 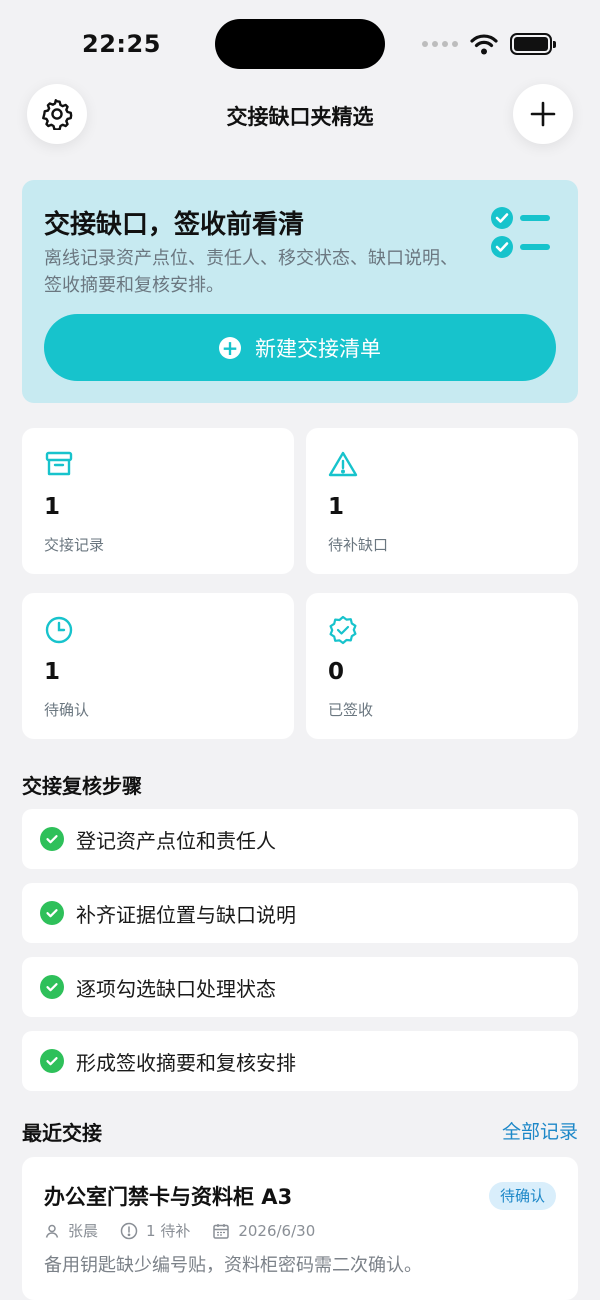 I want to click on new-handover-button: + 新建交接清单, so click(x=300, y=347).